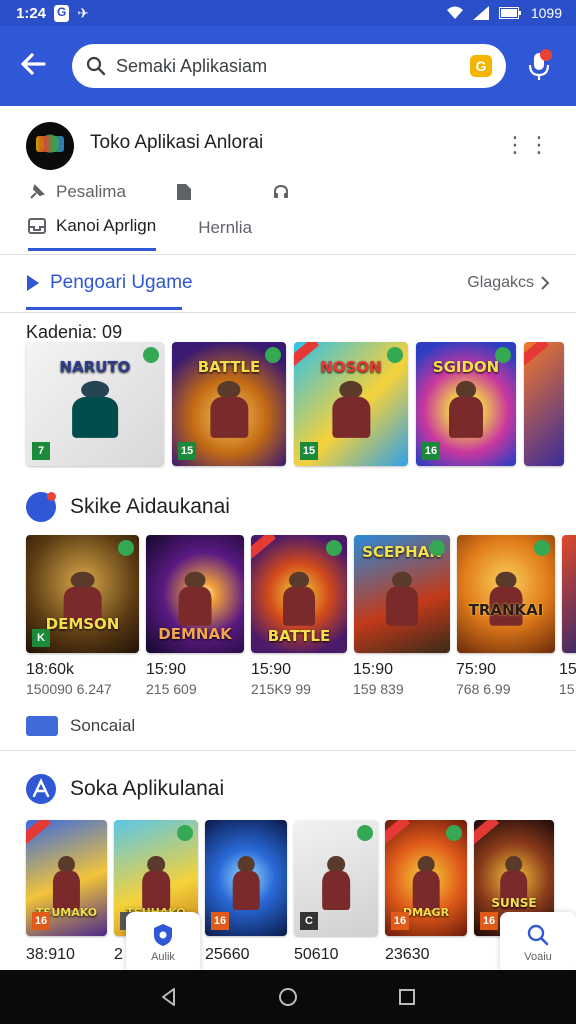 The height and width of the screenshot is (1024, 576). What do you see at coordinates (50, 954) in the screenshot?
I see `price: 38:910` at bounding box center [50, 954].